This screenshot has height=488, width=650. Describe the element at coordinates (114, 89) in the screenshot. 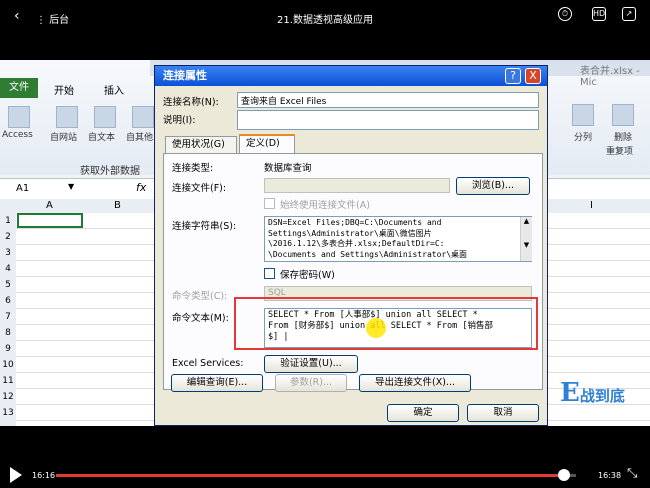

I see `tab-insert: 插入` at that location.